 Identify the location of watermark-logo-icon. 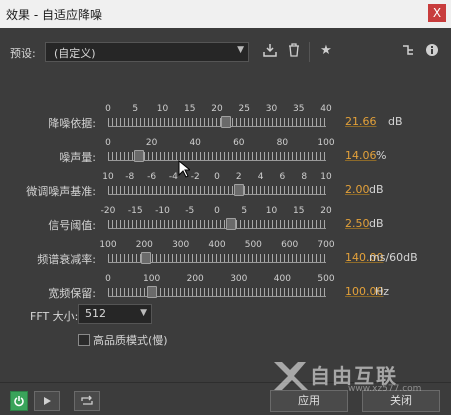
(291, 376).